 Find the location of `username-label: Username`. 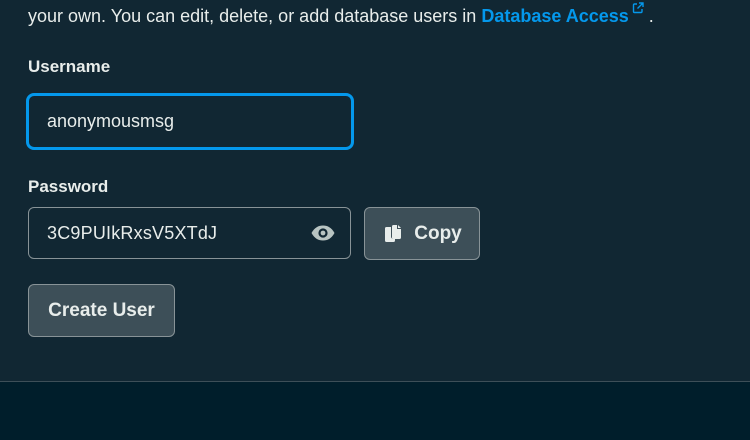

username-label: Username is located at coordinates (69, 66).